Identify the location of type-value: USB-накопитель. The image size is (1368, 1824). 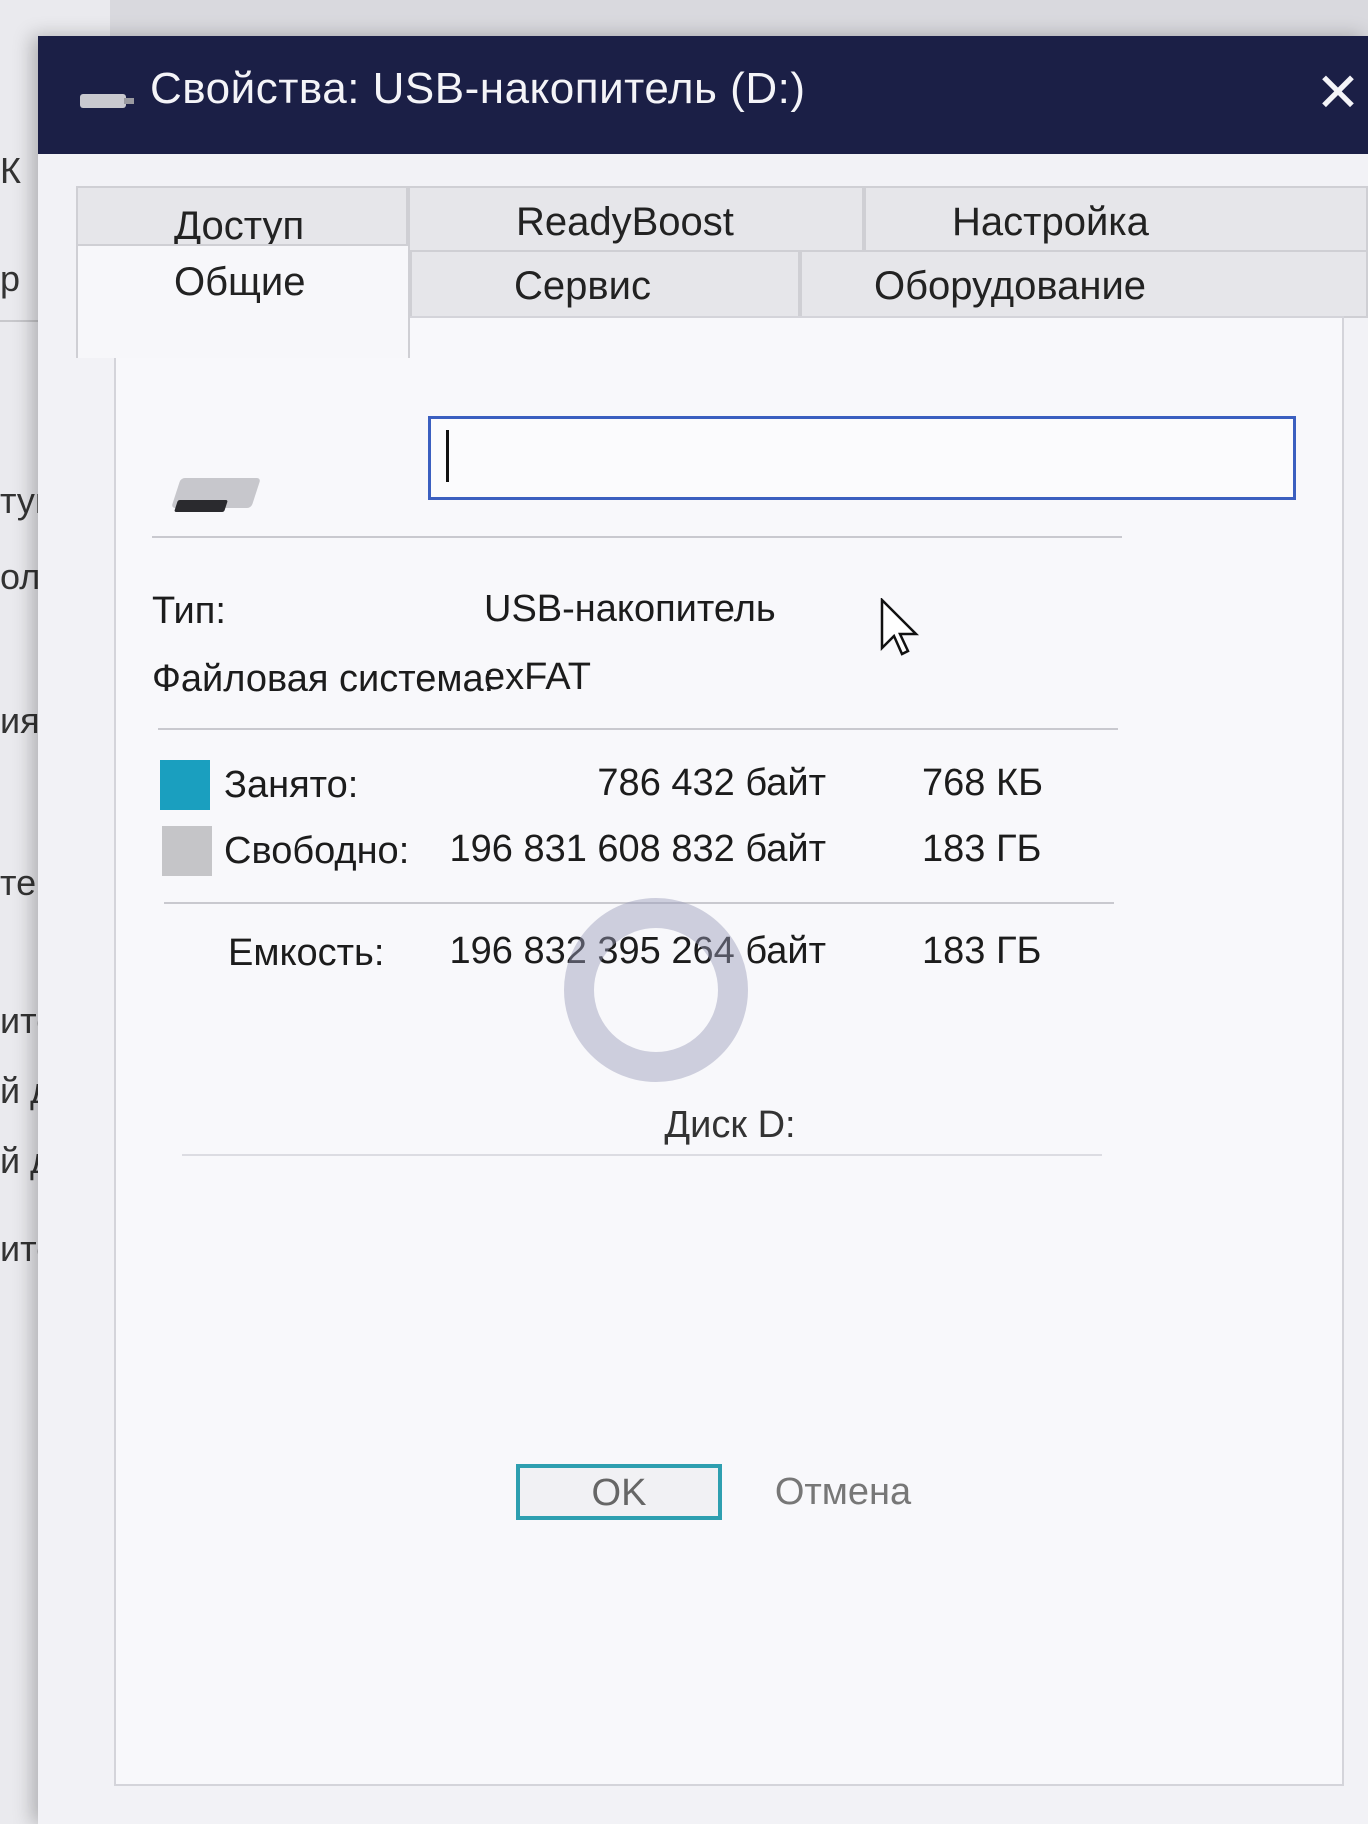
(630, 609).